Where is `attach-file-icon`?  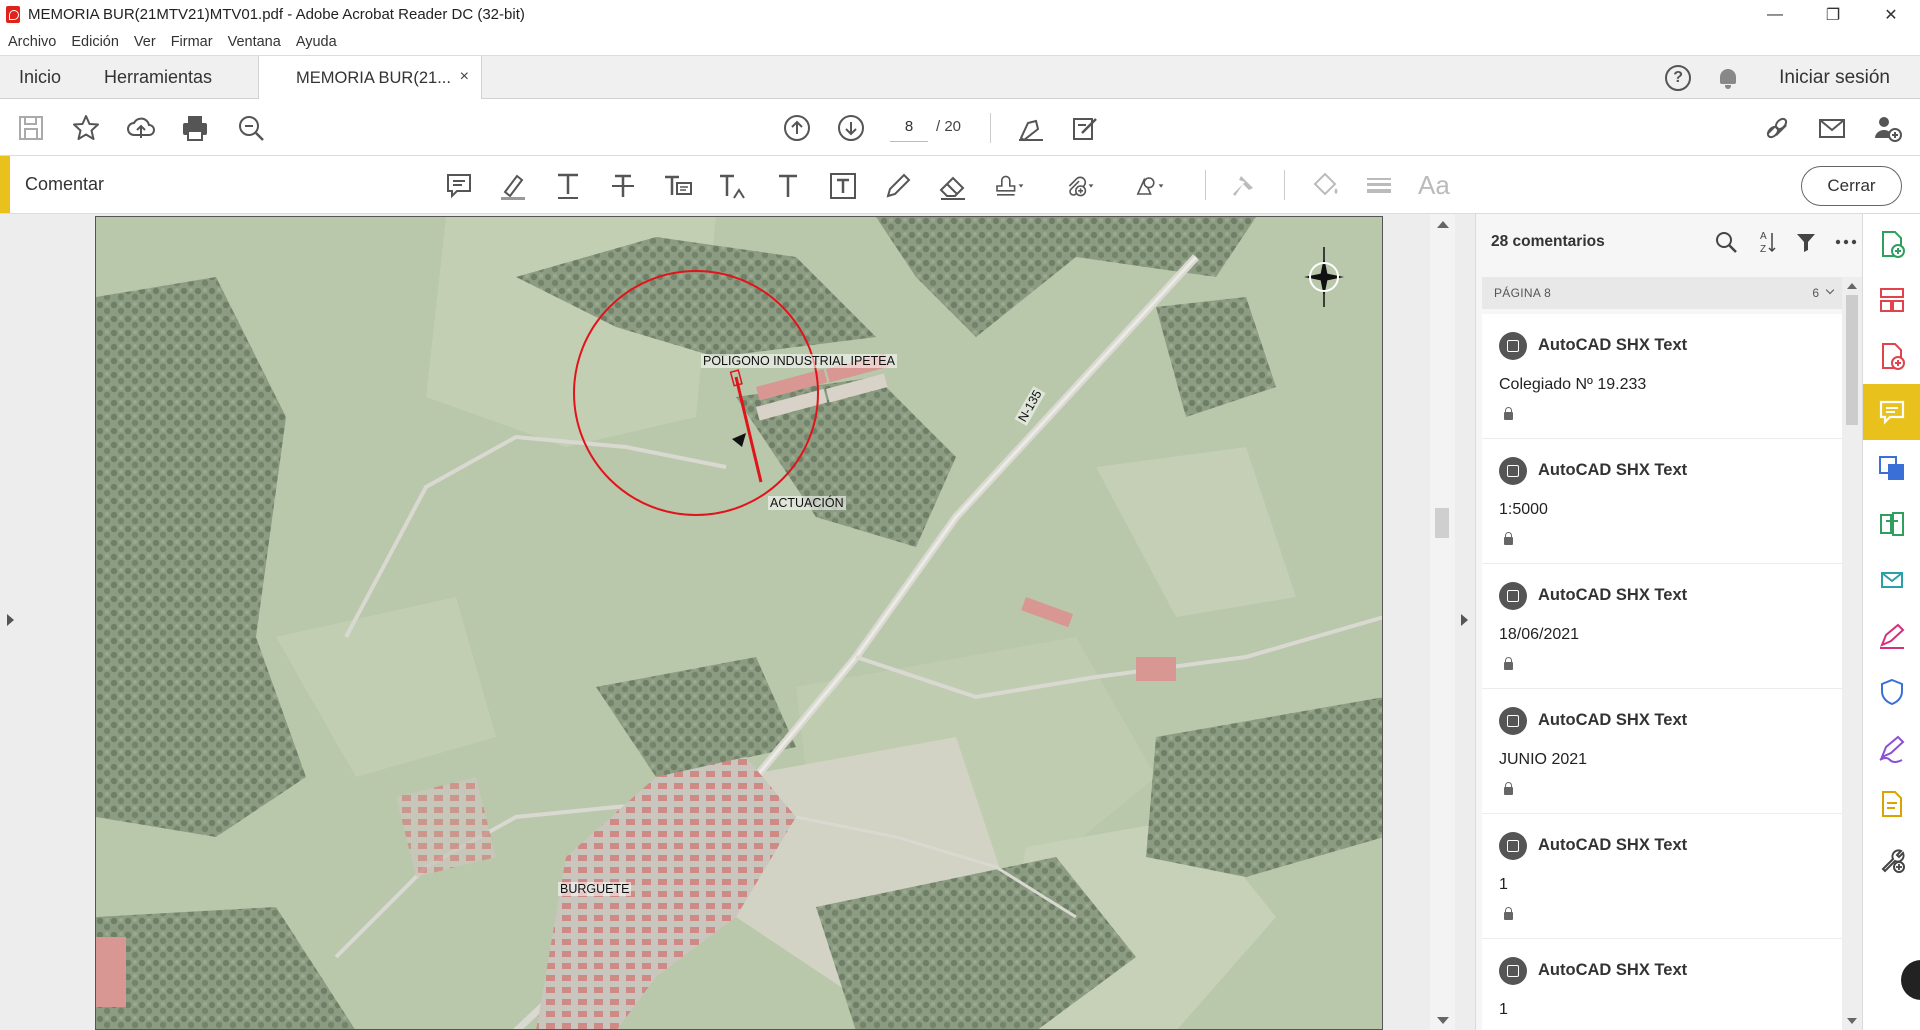
attach-file-icon is located at coordinates (1079, 186).